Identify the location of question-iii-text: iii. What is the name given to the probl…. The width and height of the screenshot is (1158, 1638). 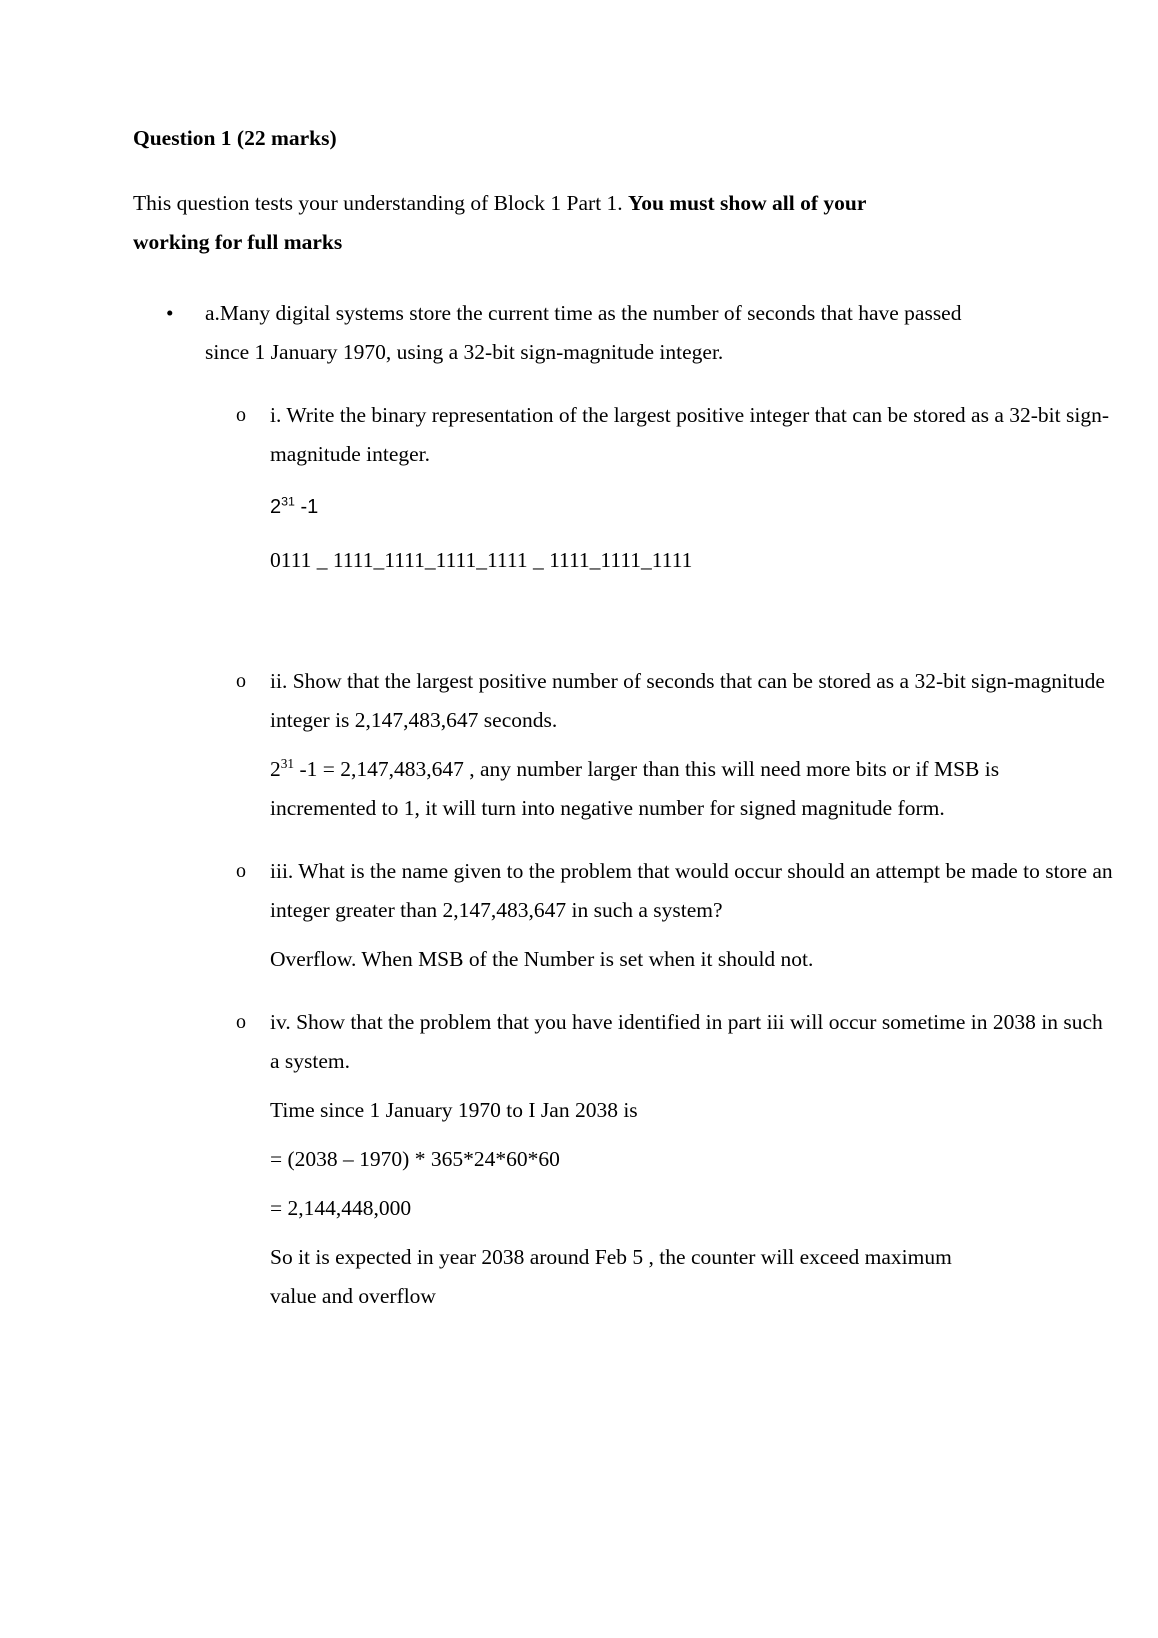
(691, 890).